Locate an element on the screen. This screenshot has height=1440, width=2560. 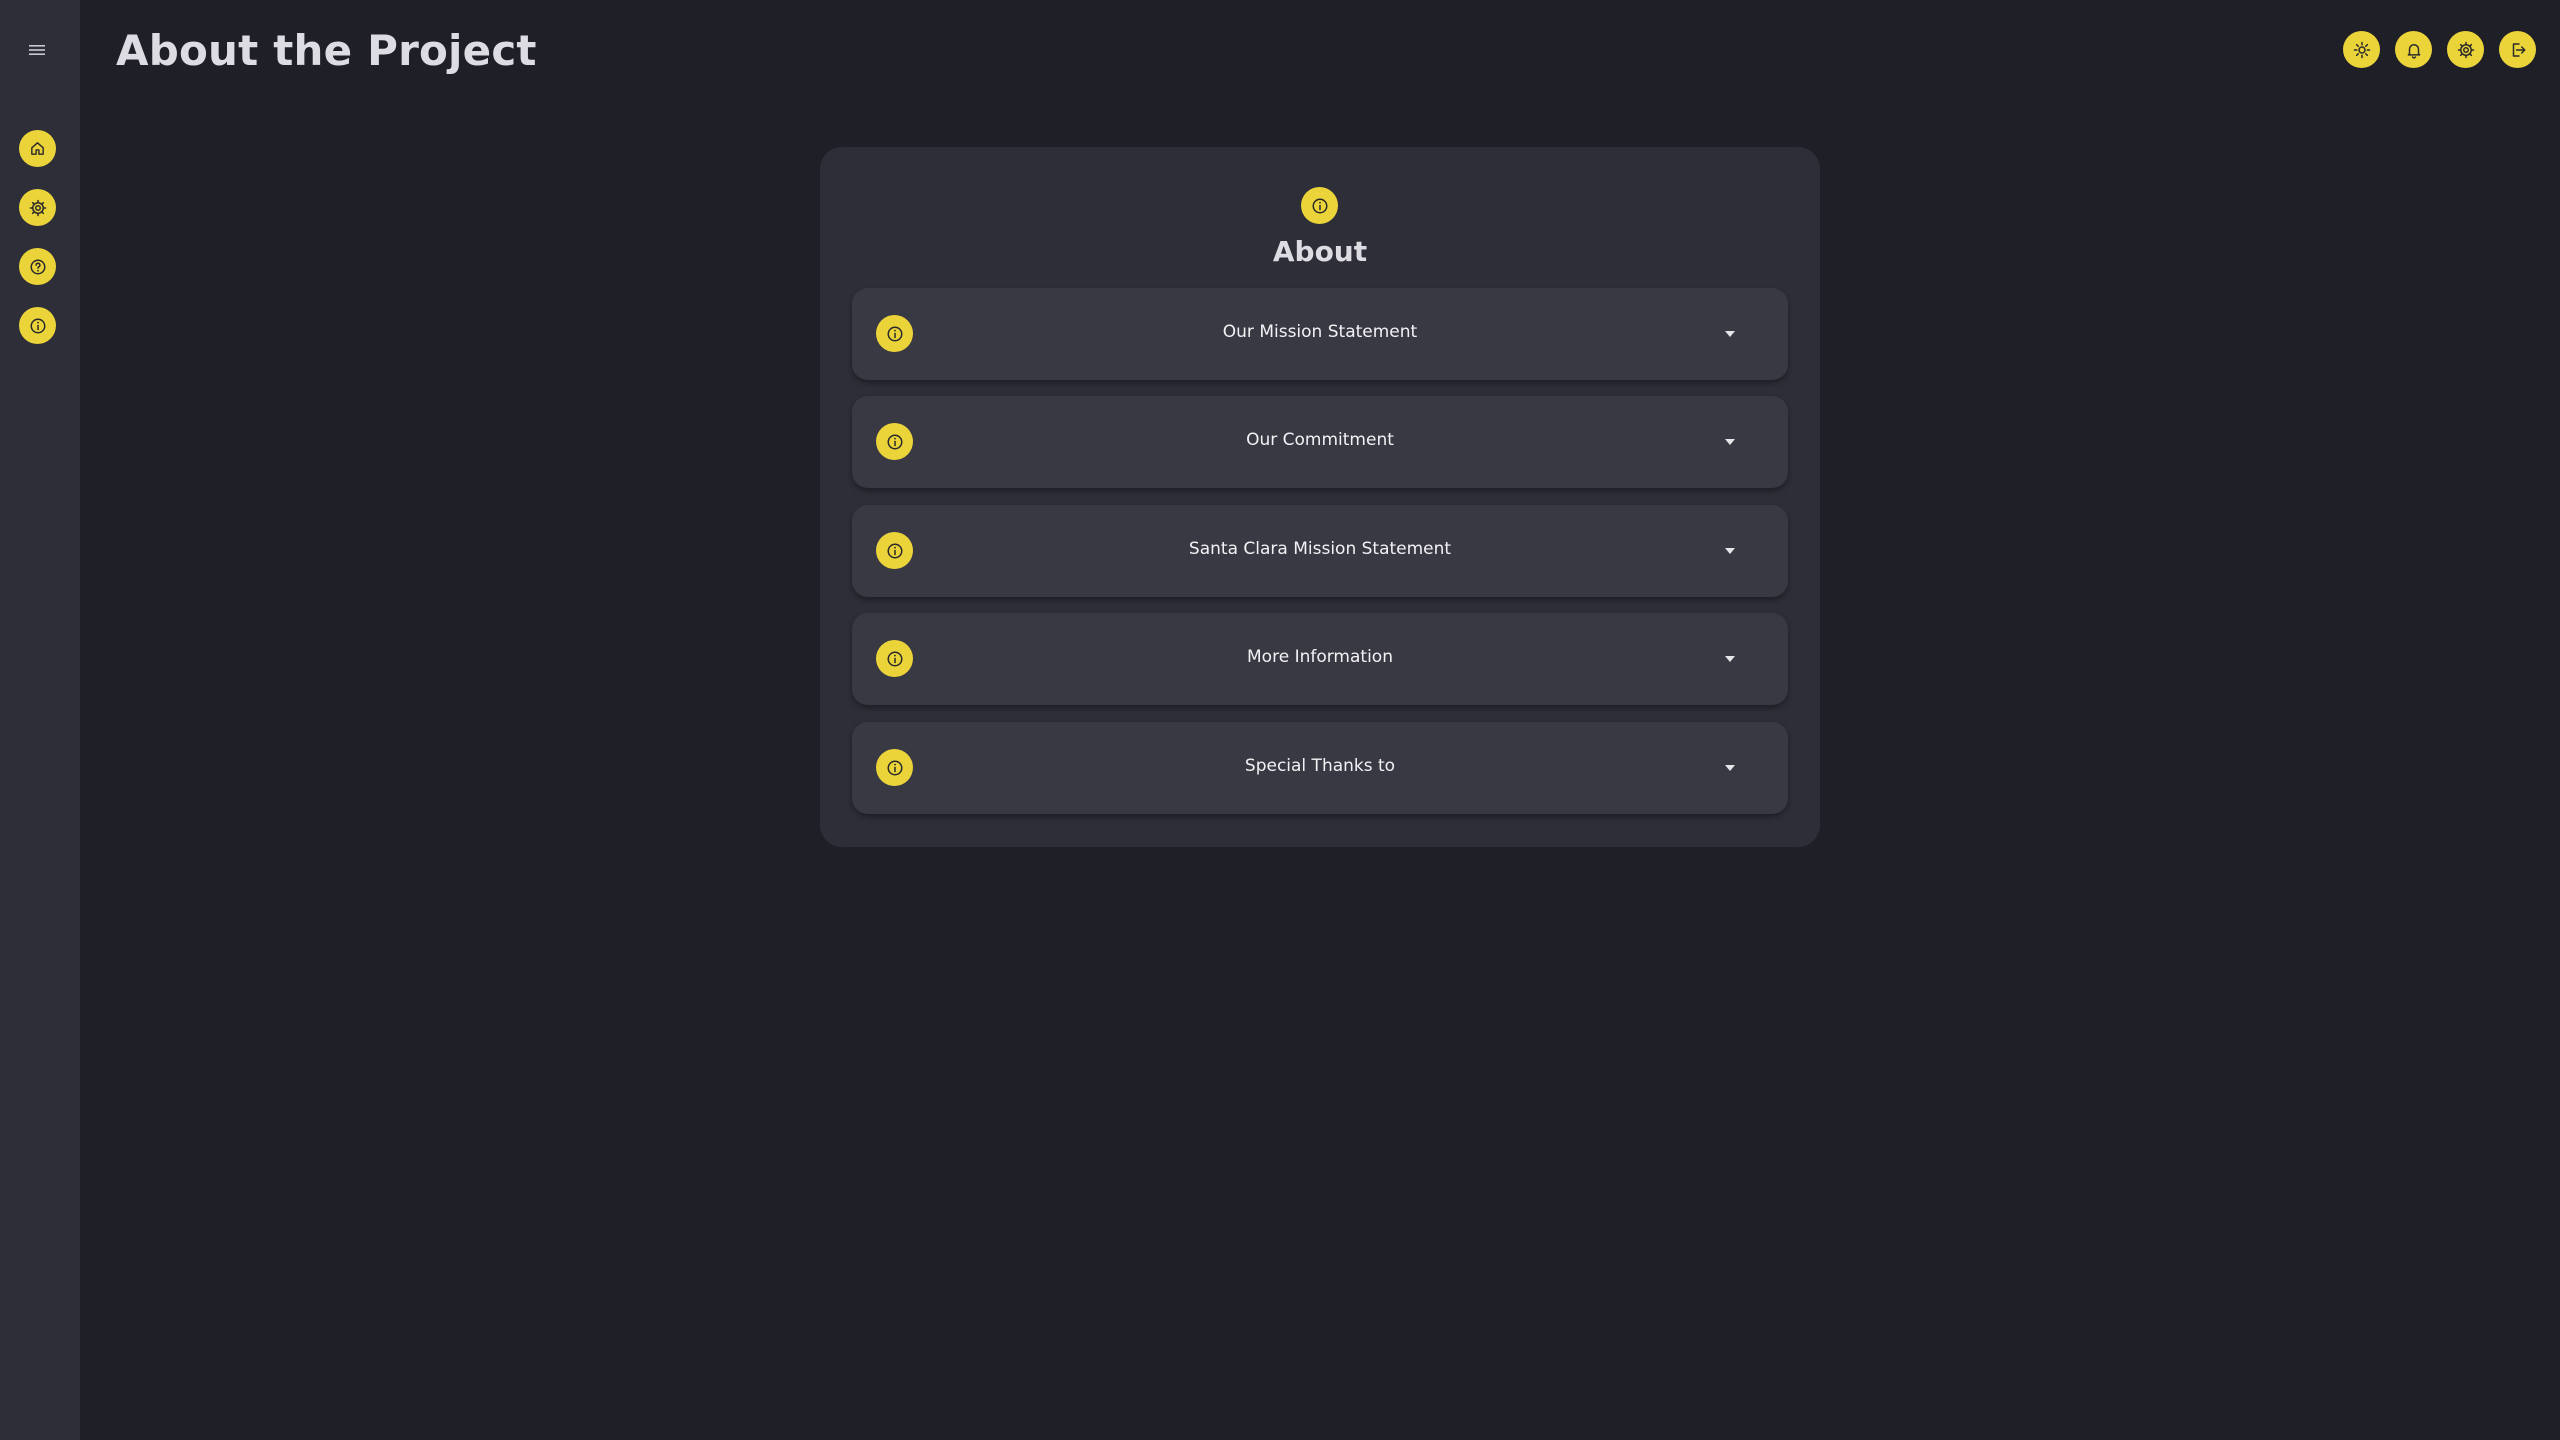
theme-toggle-button is located at coordinates (2361, 49).